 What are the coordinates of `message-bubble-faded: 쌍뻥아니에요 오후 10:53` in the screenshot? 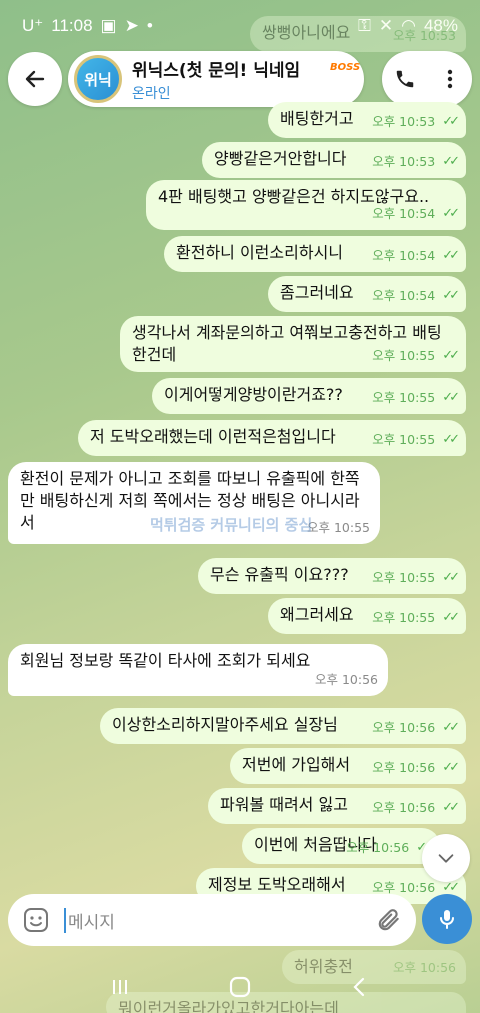 It's located at (358, 34).